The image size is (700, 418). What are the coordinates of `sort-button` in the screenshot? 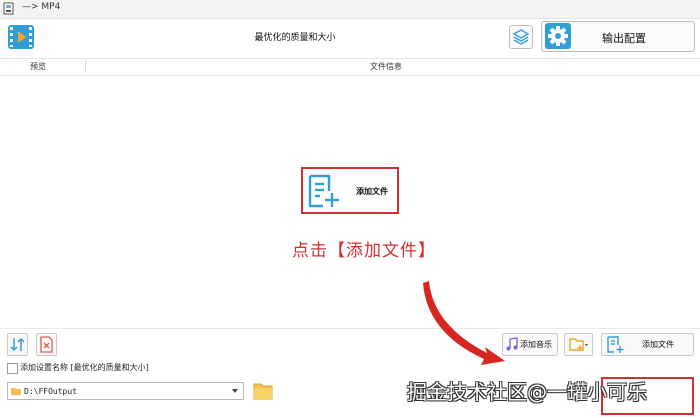 It's located at (17, 344).